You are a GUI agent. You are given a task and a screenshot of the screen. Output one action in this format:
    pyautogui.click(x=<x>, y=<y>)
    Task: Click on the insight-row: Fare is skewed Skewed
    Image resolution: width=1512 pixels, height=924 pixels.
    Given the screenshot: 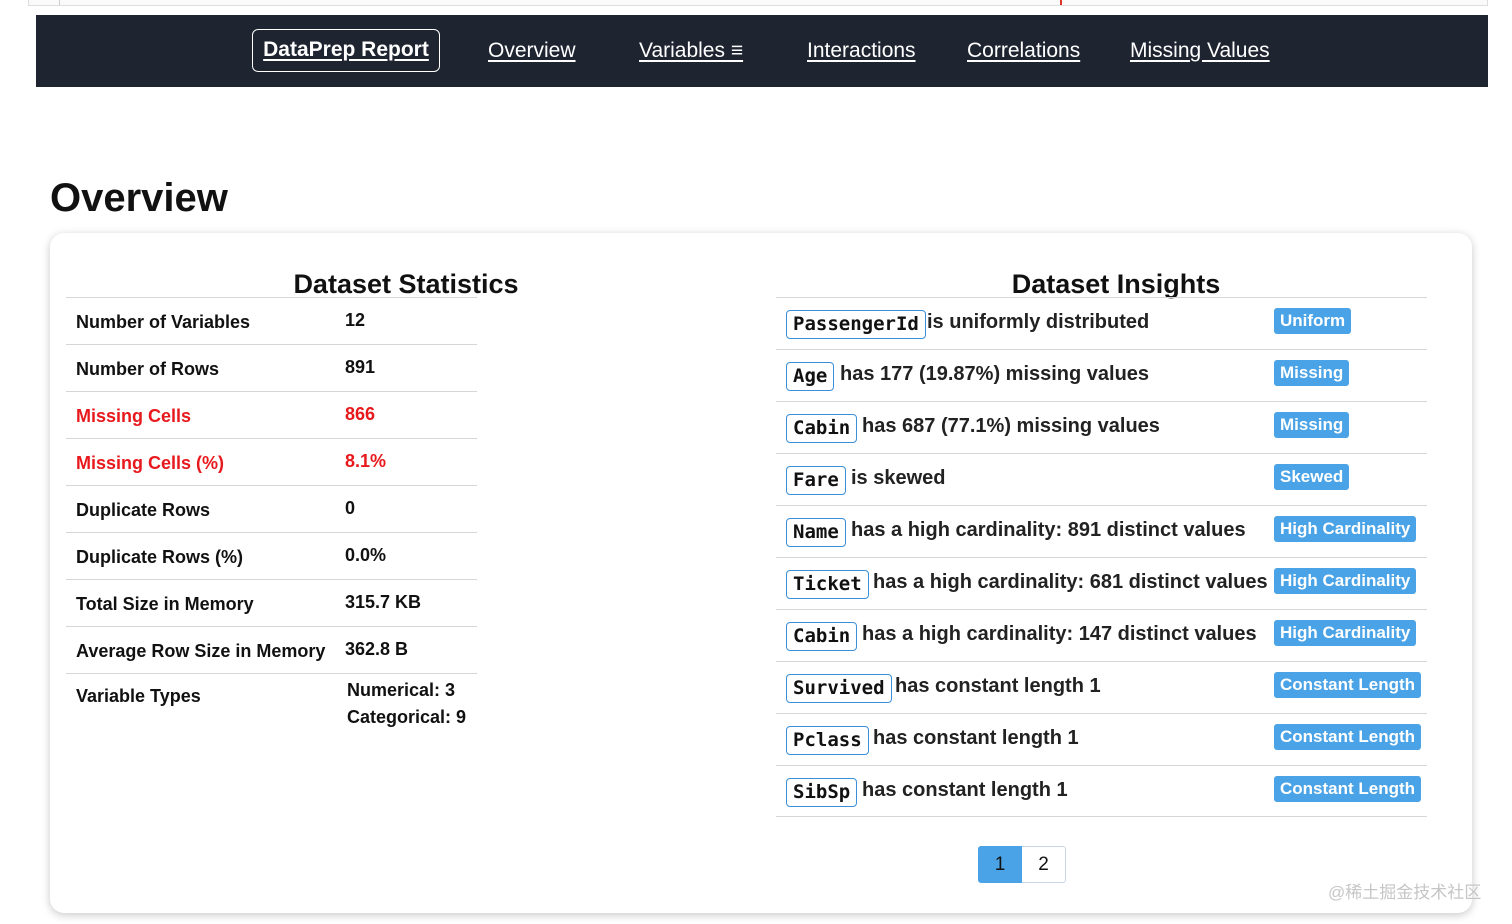 What is the action you would take?
    pyautogui.click(x=1101, y=479)
    